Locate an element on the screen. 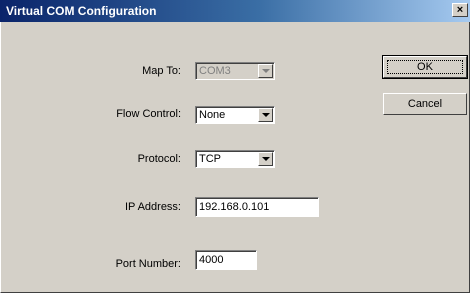  protocol-select: TCP is located at coordinates (235, 159).